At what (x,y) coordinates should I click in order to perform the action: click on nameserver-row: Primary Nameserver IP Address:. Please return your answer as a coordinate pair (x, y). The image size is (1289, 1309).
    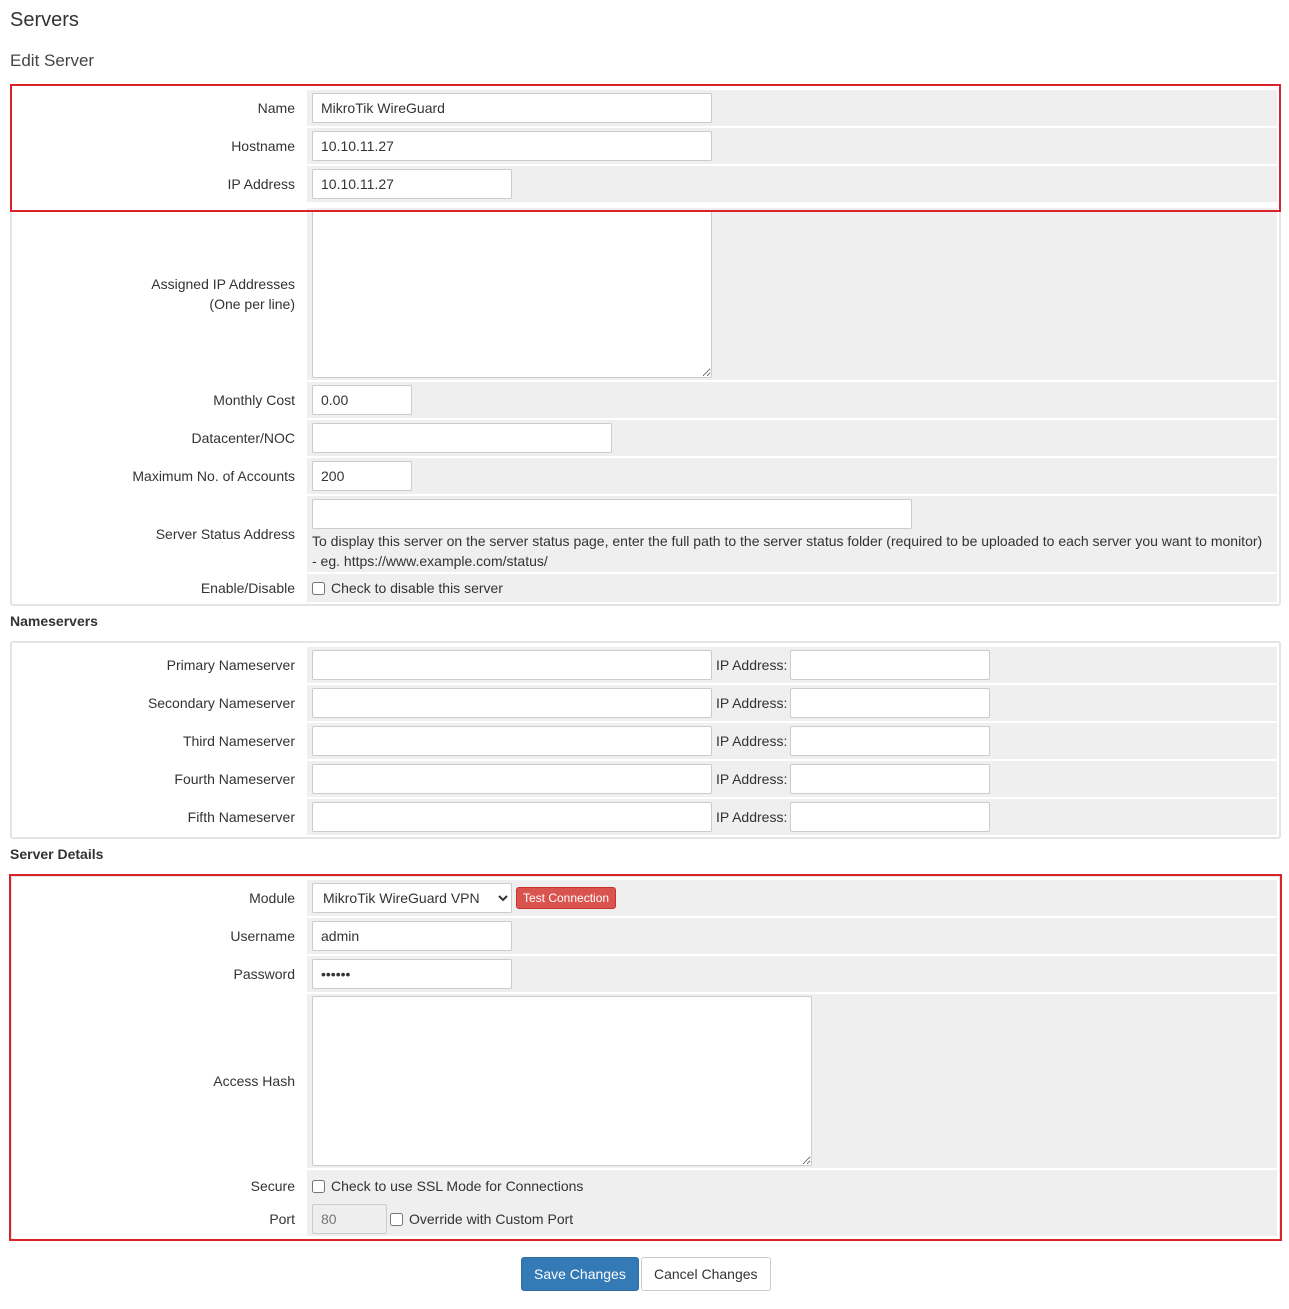
    Looking at the image, I should click on (644, 665).